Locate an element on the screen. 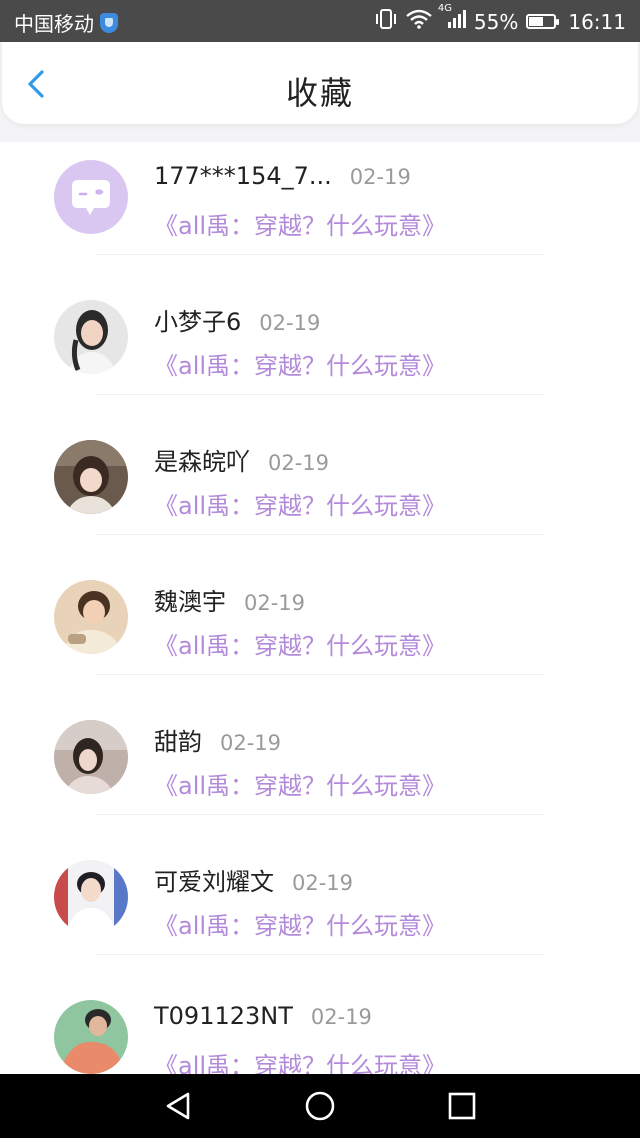  item-header: T091123NT 02-19 is located at coordinates (263, 1016).